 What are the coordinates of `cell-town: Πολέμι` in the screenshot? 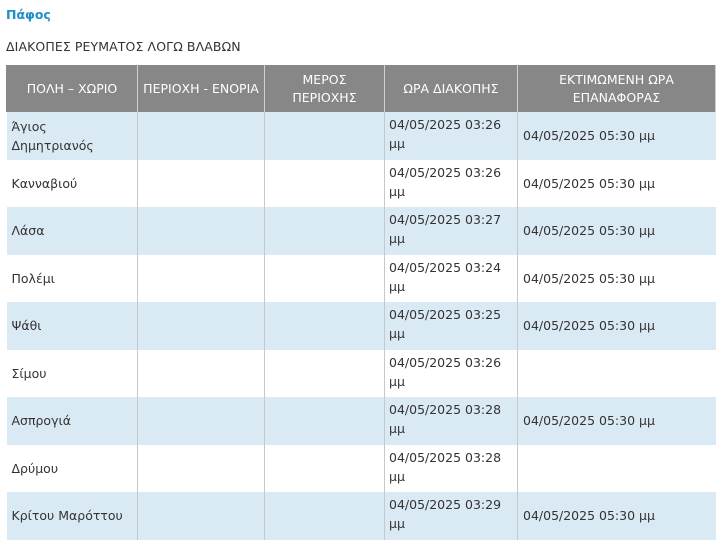 It's located at (72, 278).